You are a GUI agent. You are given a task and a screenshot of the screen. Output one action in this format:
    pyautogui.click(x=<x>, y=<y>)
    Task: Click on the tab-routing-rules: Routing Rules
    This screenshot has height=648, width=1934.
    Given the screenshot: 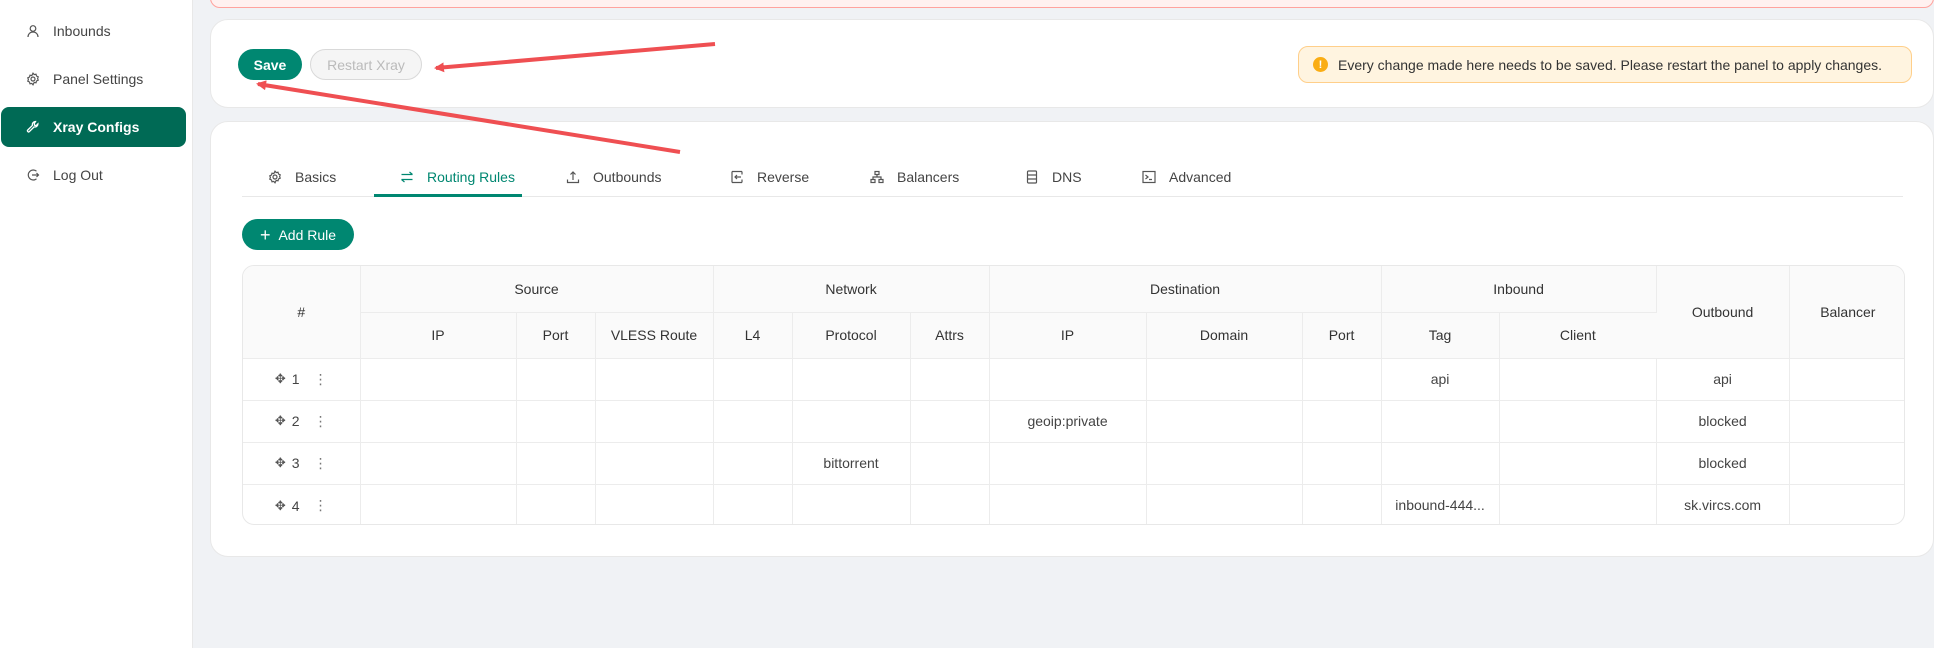 What is the action you would take?
    pyautogui.click(x=457, y=176)
    